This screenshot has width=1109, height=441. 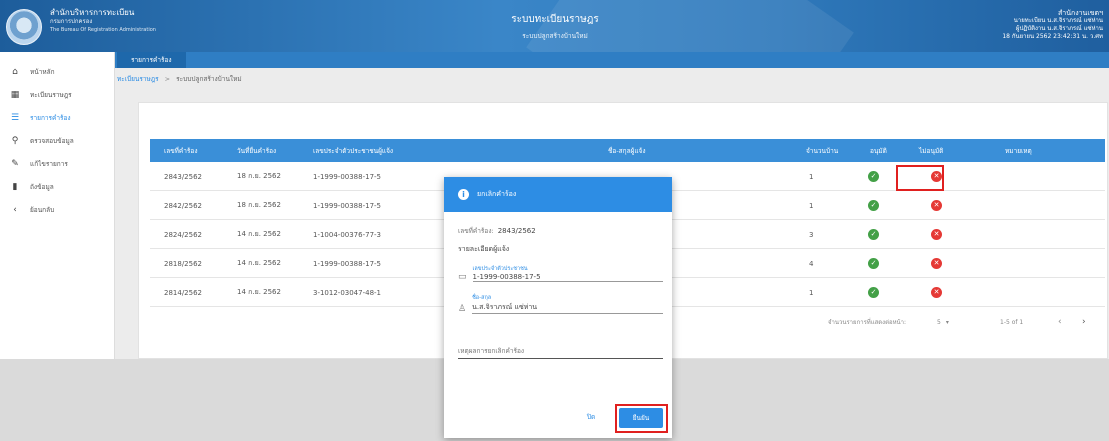 What do you see at coordinates (560, 273) in the screenshot?
I see `citizen-id-field: ▭ เลขประจำตัวประชาชน 1-1999-00388-17-5` at bounding box center [560, 273].